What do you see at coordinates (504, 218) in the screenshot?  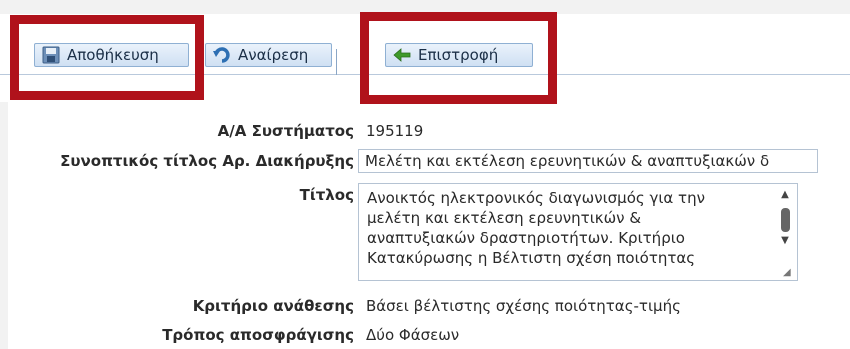 I see `title-line: μελέτη και εκτέλεση ερευνητικών &` at bounding box center [504, 218].